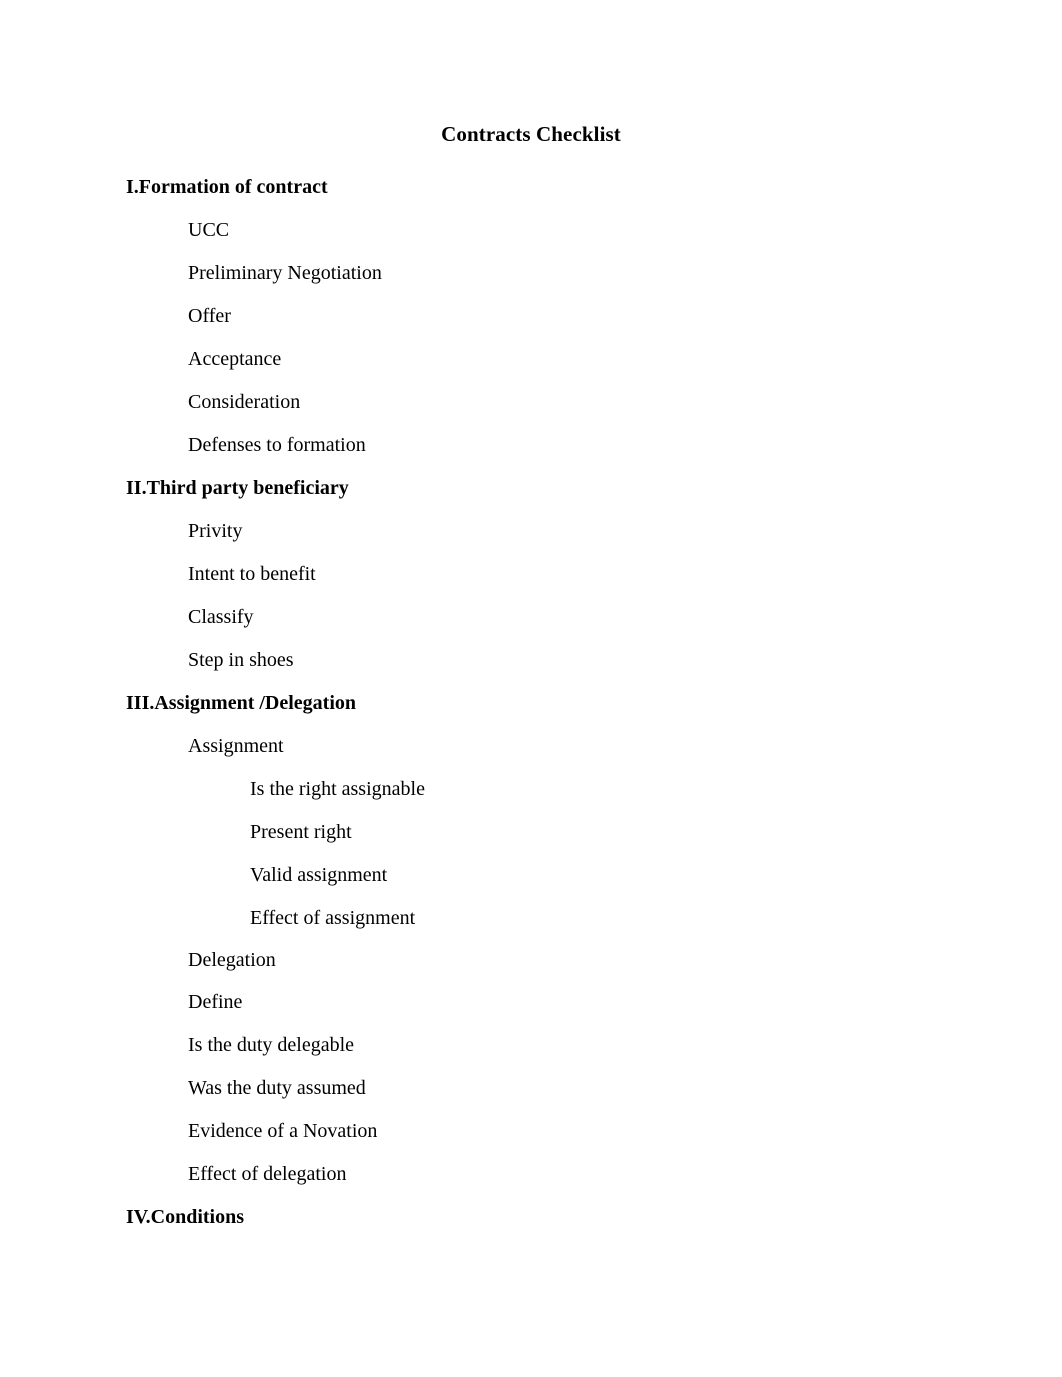  I want to click on outline-heading: II.Third party beneficiary, so click(237, 488).